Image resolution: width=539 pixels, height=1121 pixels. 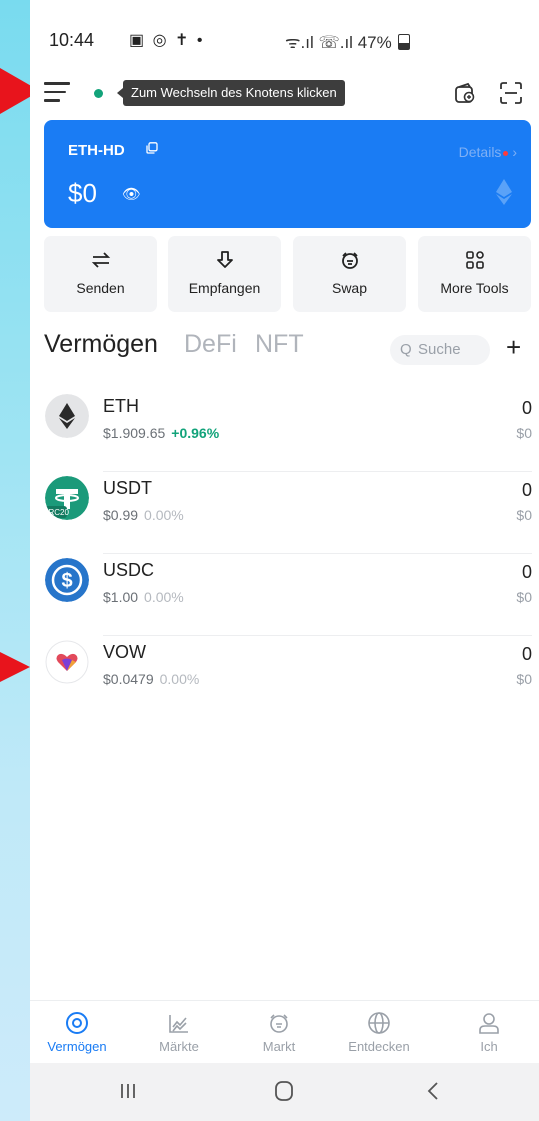 I want to click on markets-icon, so click(x=178, y=1024).